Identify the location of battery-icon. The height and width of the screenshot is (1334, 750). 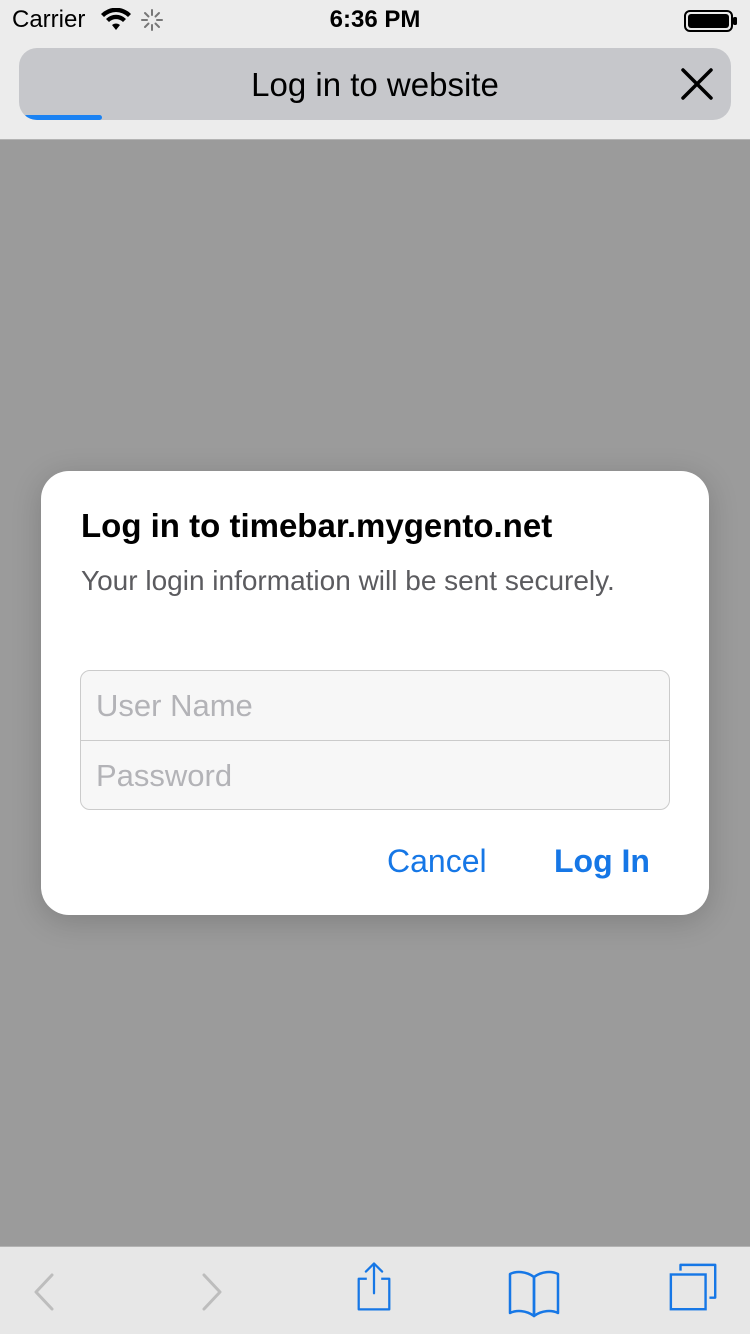
(710, 21).